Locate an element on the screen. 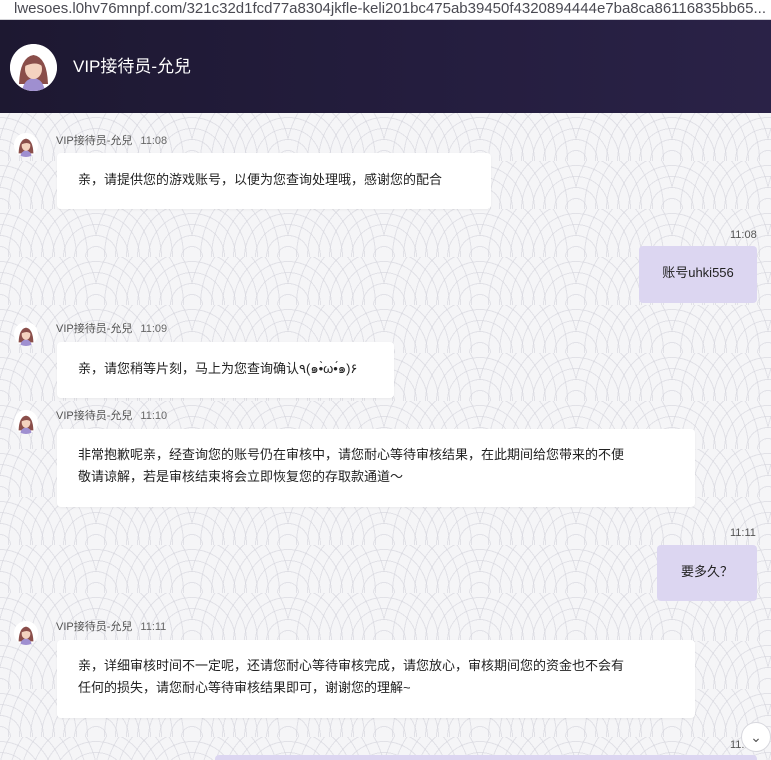 The image size is (771, 760). message-meta: VIP接待员-允兒 11:08 is located at coordinates (111, 141).